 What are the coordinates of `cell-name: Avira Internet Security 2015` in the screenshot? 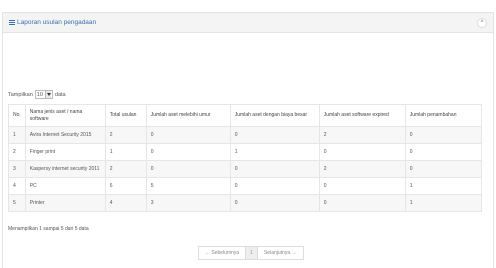 It's located at (65, 135).